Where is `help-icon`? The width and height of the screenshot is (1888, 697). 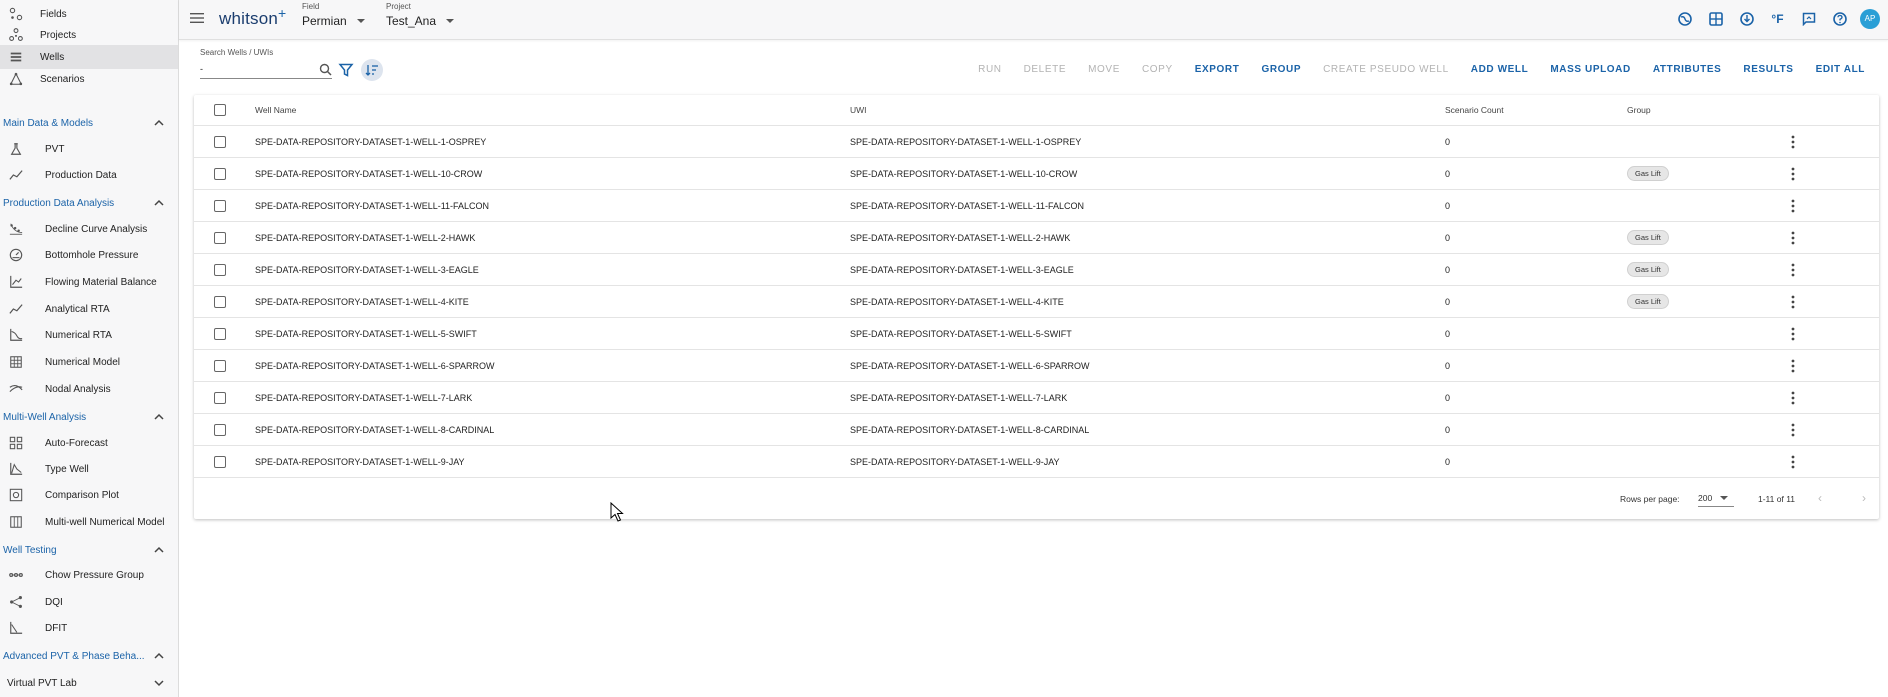 help-icon is located at coordinates (1839, 18).